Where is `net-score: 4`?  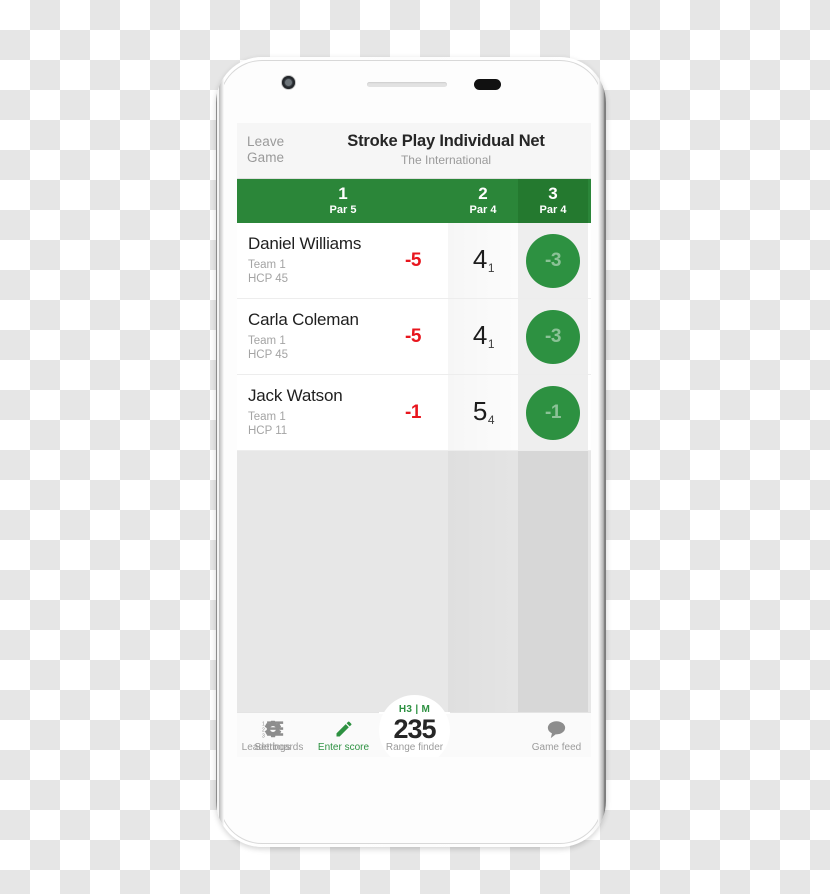 net-score: 4 is located at coordinates (491, 420).